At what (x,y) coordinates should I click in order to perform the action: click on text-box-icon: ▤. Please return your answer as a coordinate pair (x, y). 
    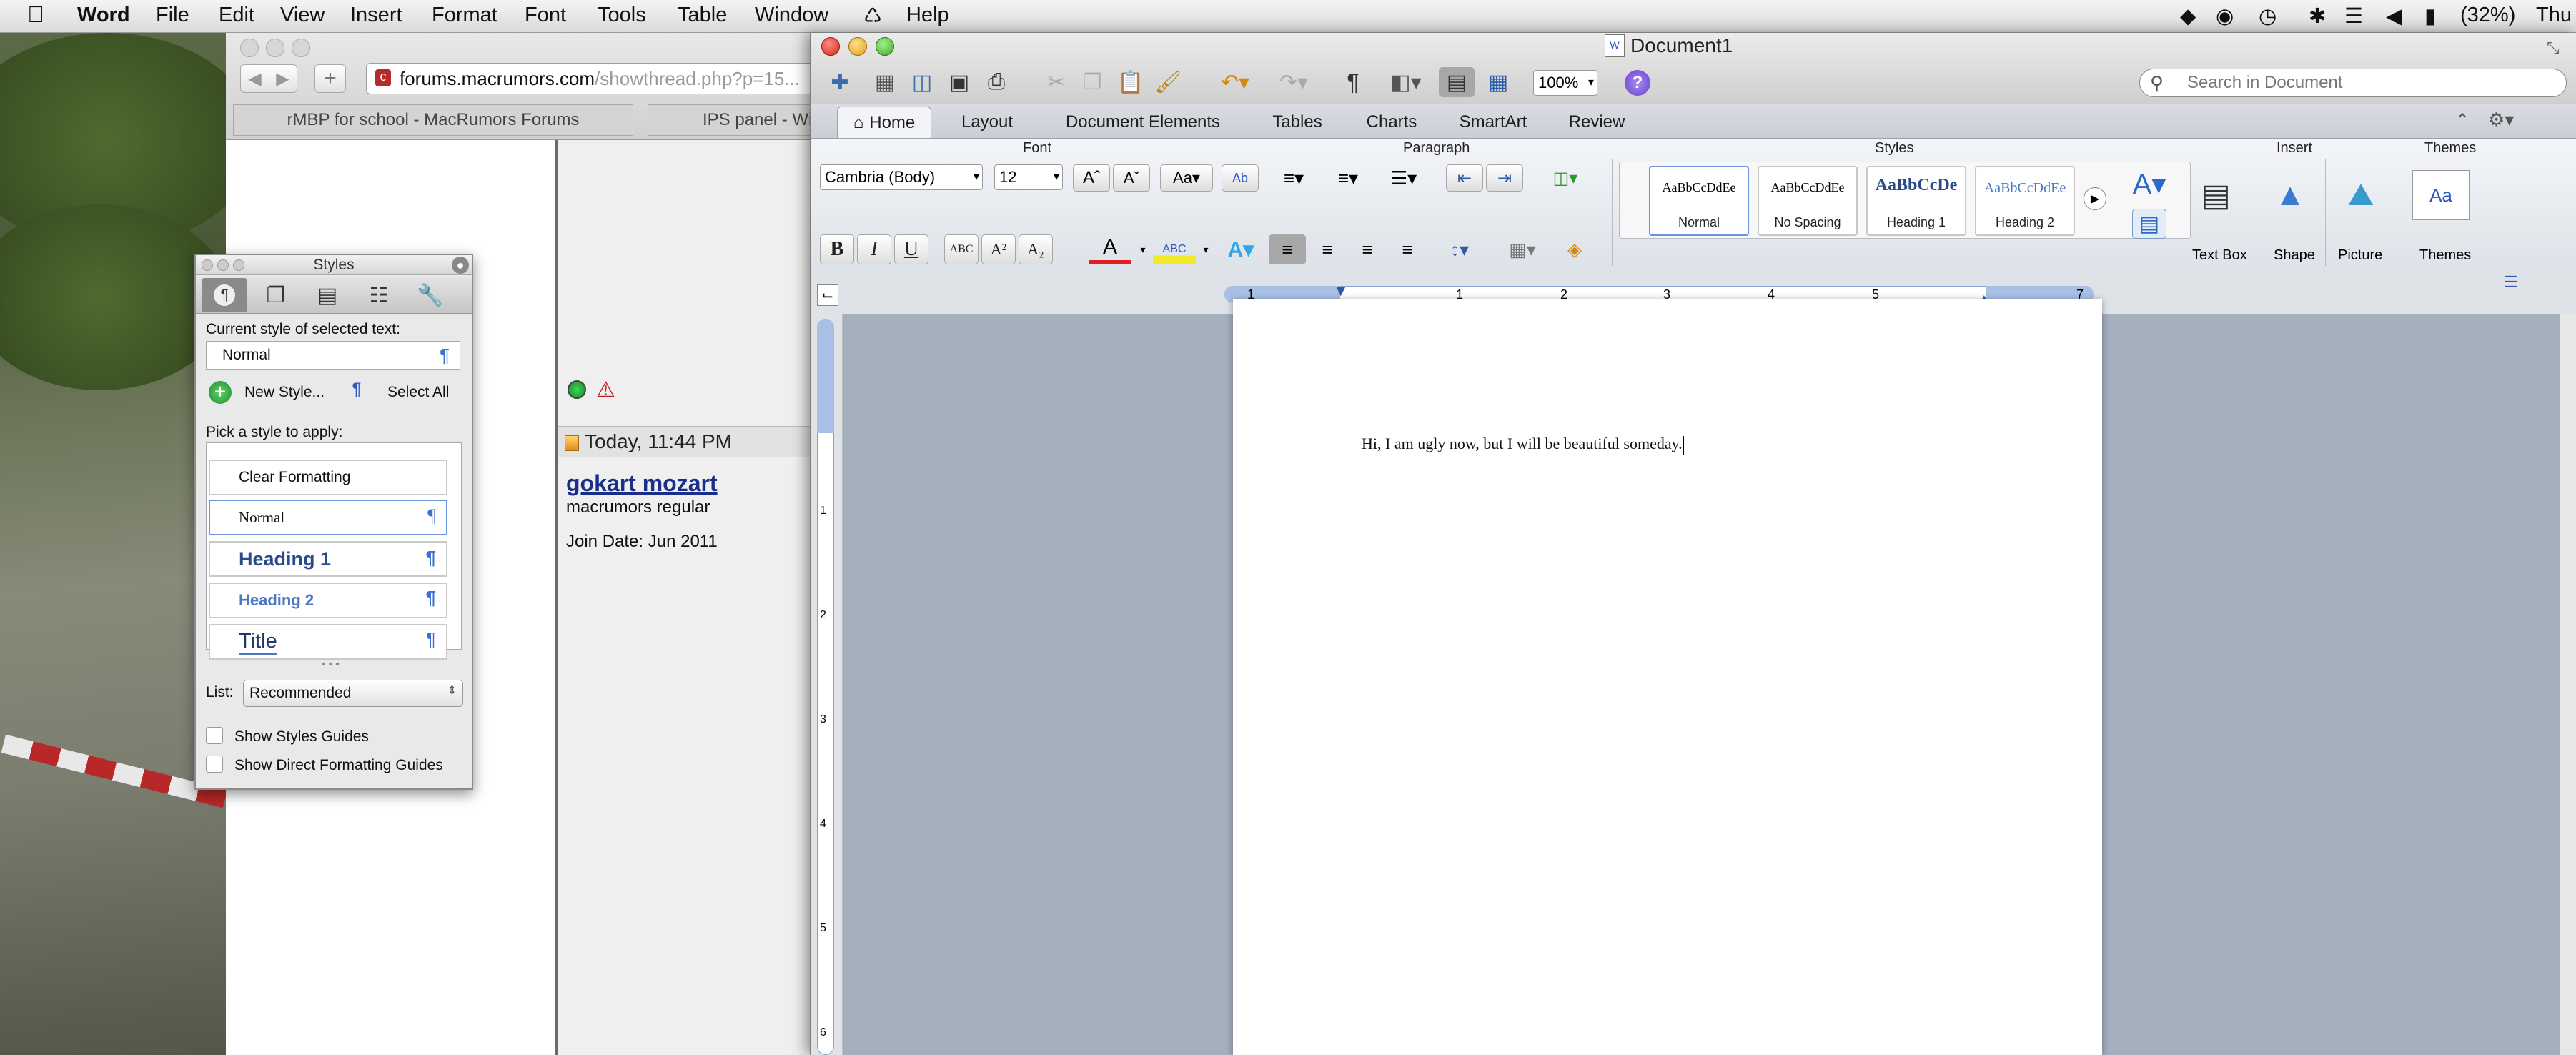
    Looking at the image, I should click on (2216, 195).